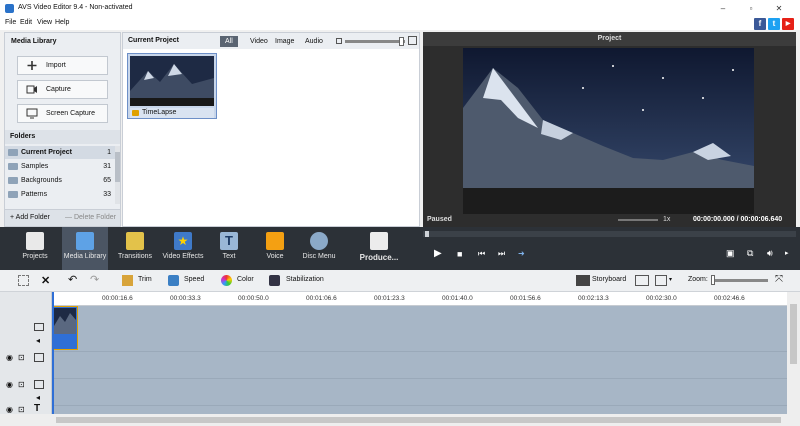 The width and height of the screenshot is (800, 426). I want to click on menu-edit: Edit, so click(26, 22).